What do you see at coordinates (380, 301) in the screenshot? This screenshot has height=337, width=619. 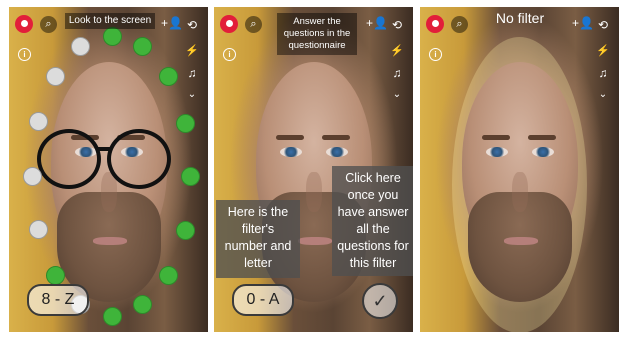 I see `check-icon: ✓` at bounding box center [380, 301].